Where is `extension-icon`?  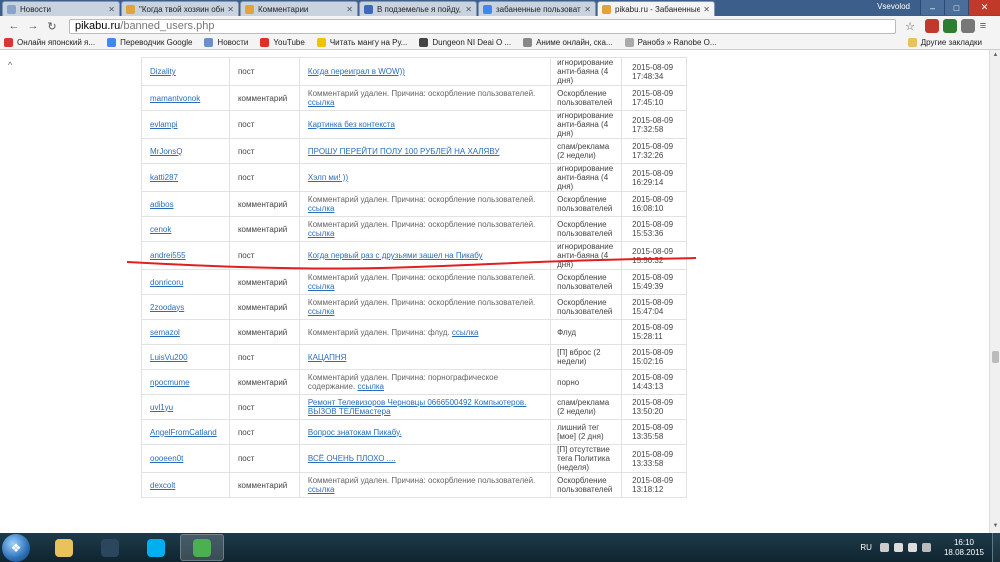
extension-icon is located at coordinates (968, 26).